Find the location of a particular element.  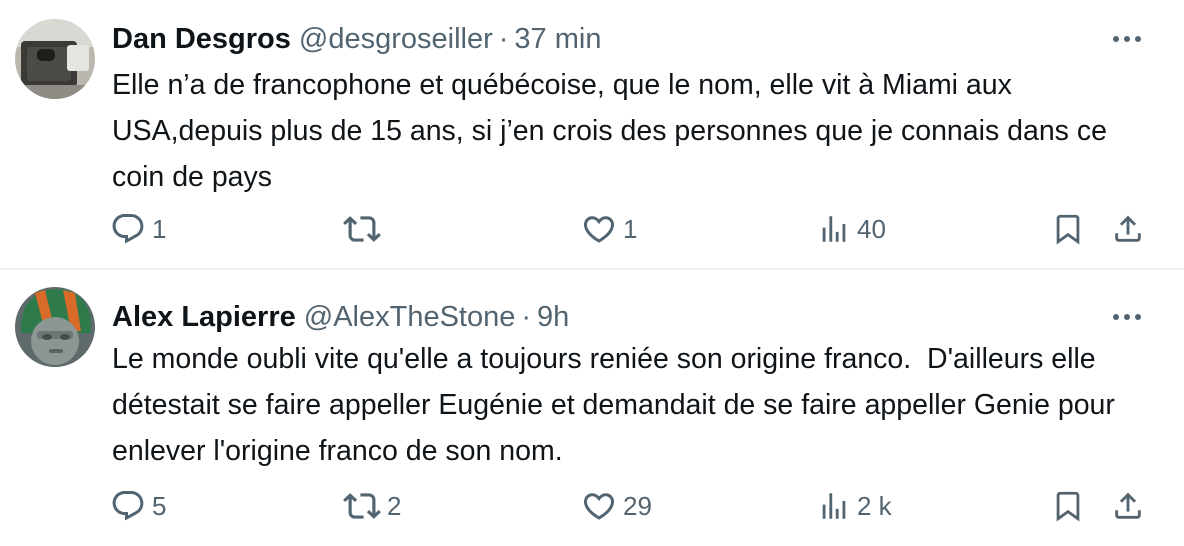

author-handle: @AlexTheStone is located at coordinates (410, 317).